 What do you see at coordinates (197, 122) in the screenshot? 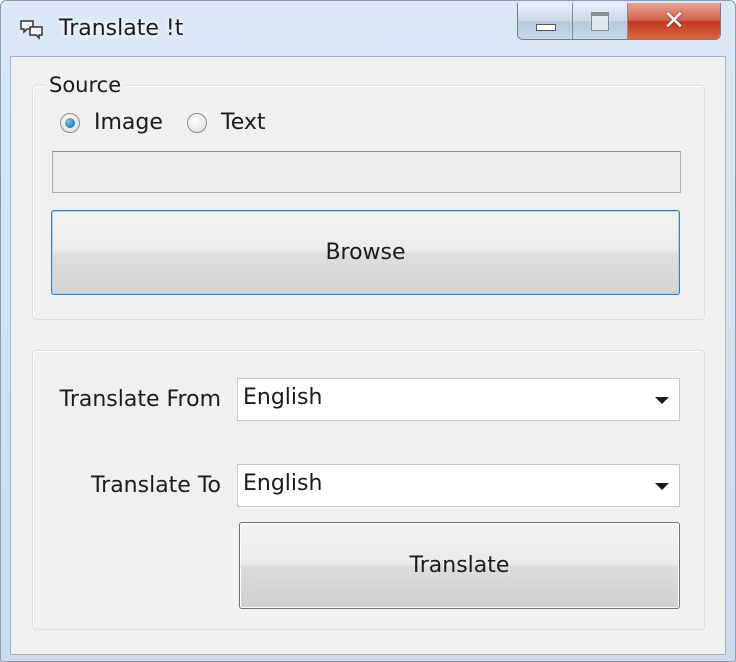
I see `radio-text-button` at bounding box center [197, 122].